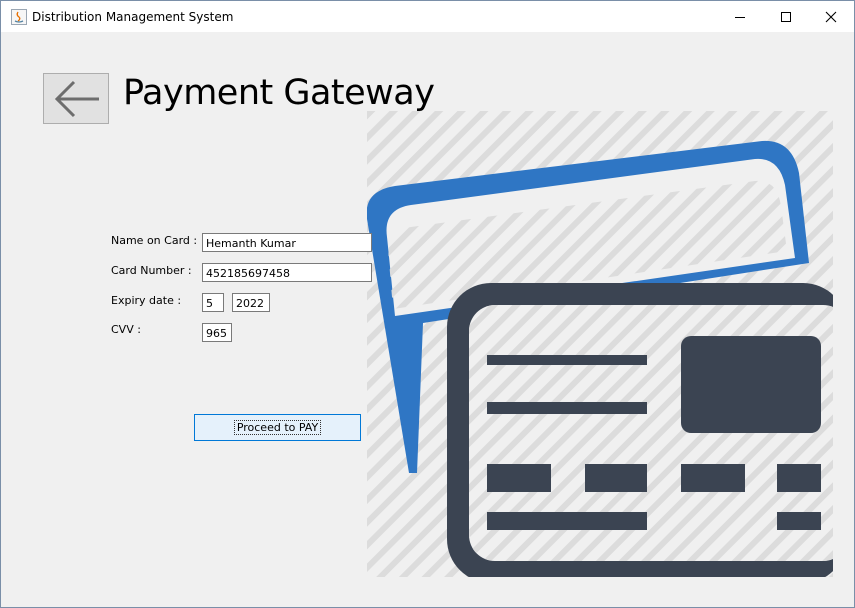  I want to click on card-number-label: Card Number :, so click(151, 270).